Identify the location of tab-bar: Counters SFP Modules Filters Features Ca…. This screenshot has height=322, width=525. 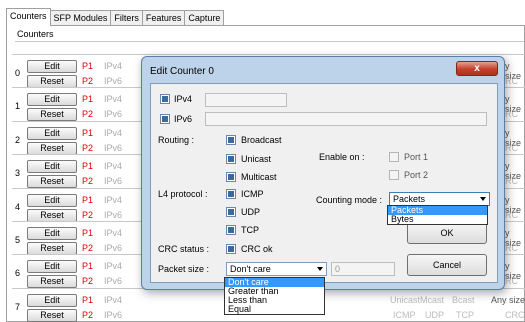
(115, 17).